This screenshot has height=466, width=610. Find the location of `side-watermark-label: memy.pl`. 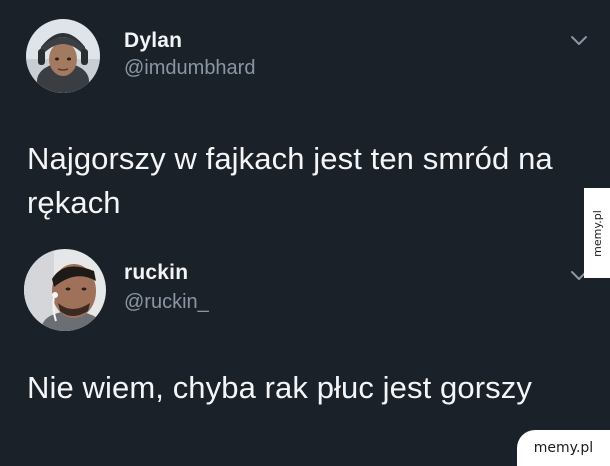

side-watermark-label: memy.pl is located at coordinates (597, 233).